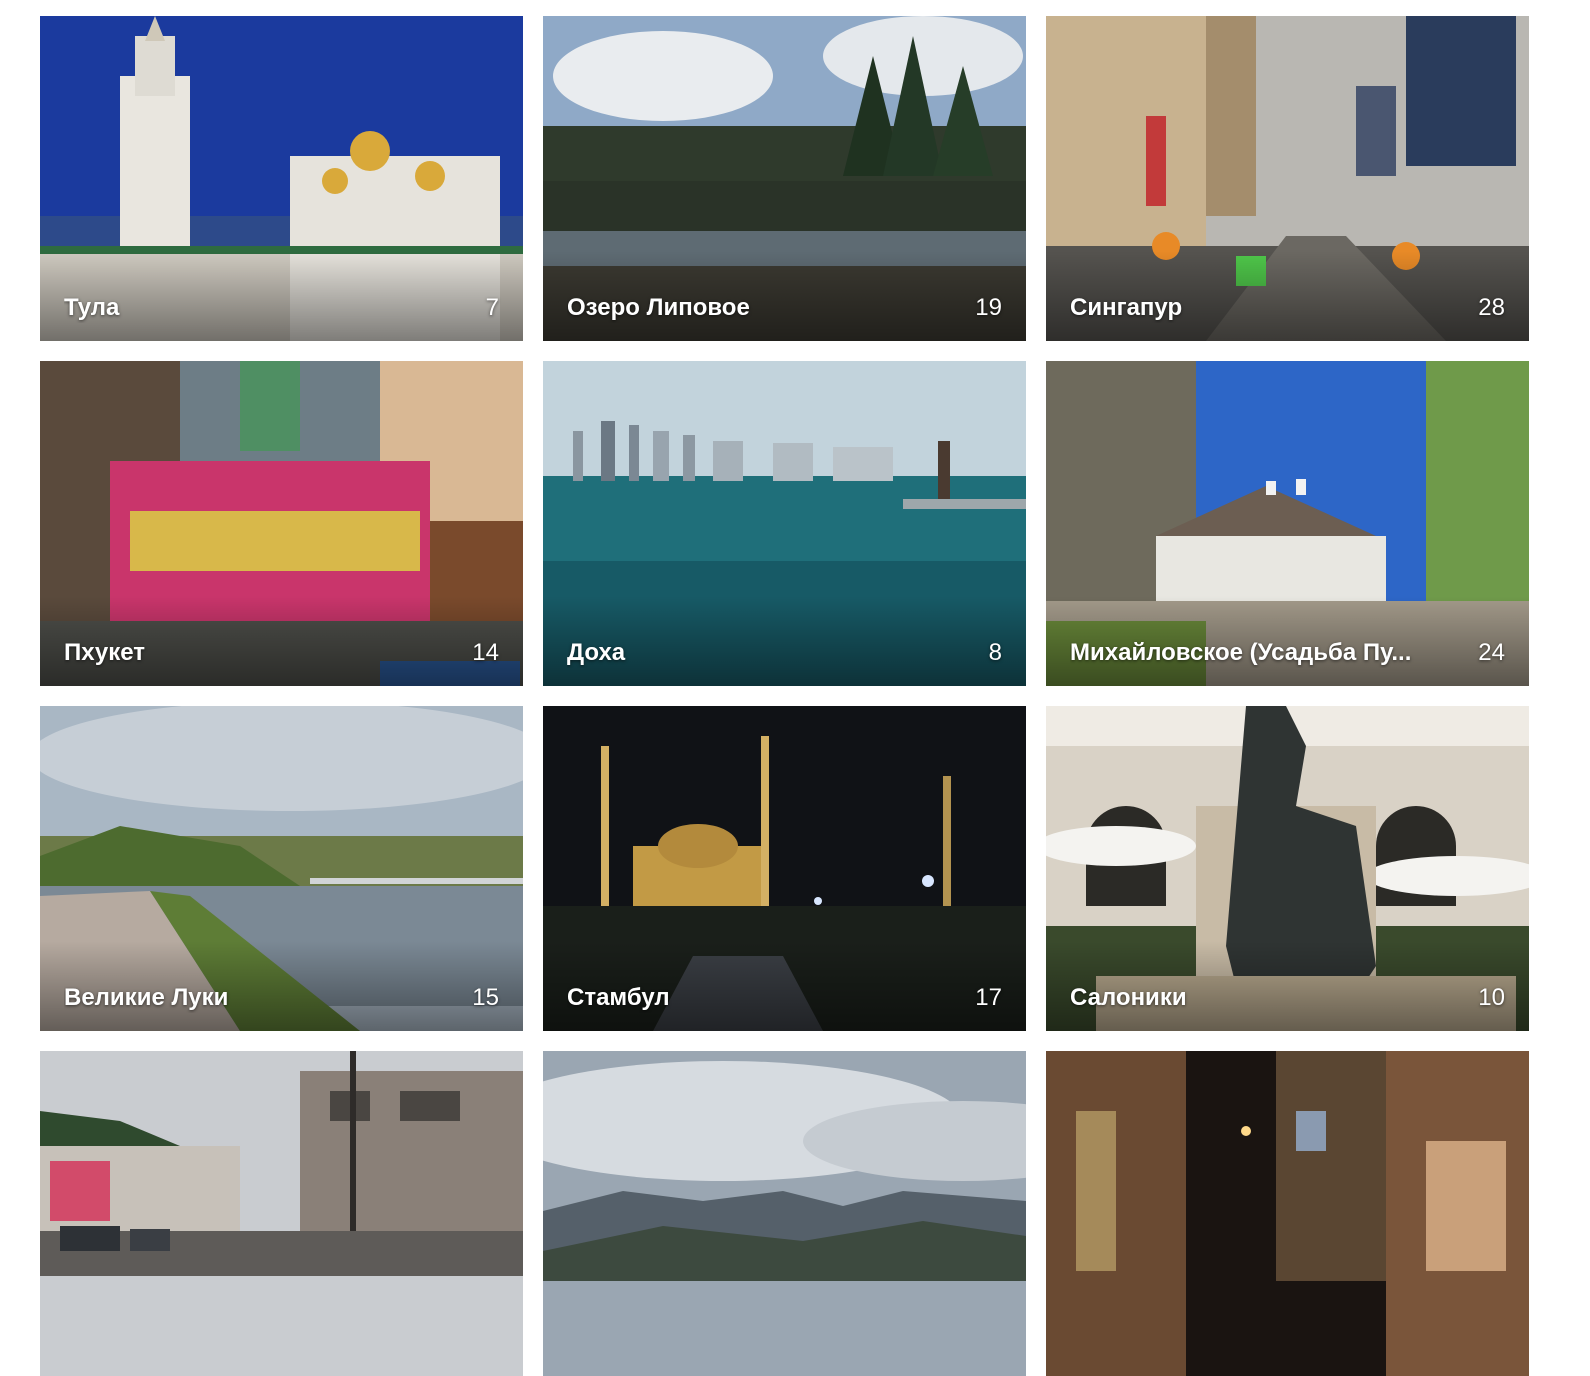  What do you see at coordinates (784, 178) in the screenshot?
I see `album-tile: Озеро Липовое 19` at bounding box center [784, 178].